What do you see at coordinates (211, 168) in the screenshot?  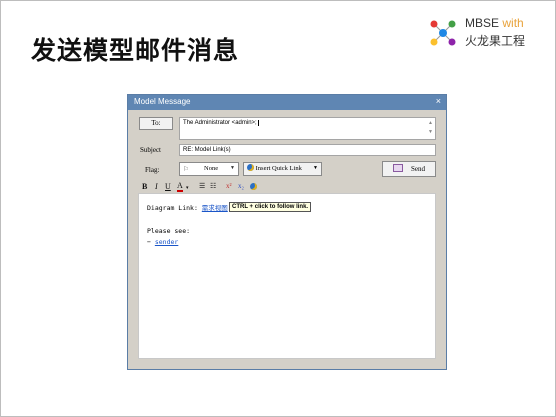 I see `flag-value: None` at bounding box center [211, 168].